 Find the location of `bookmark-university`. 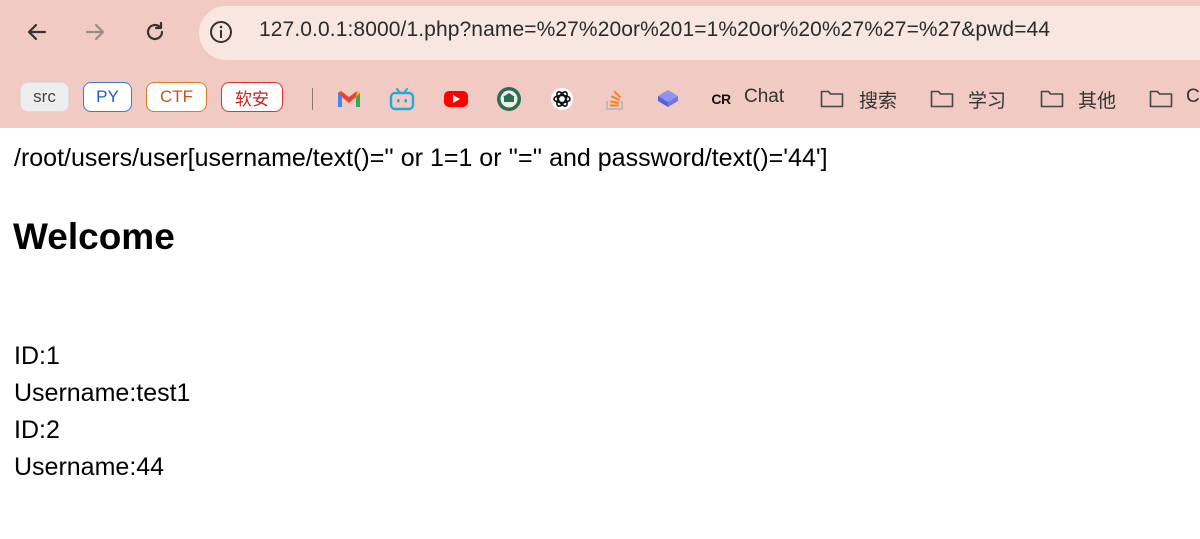

bookmark-university is located at coordinates (509, 99).